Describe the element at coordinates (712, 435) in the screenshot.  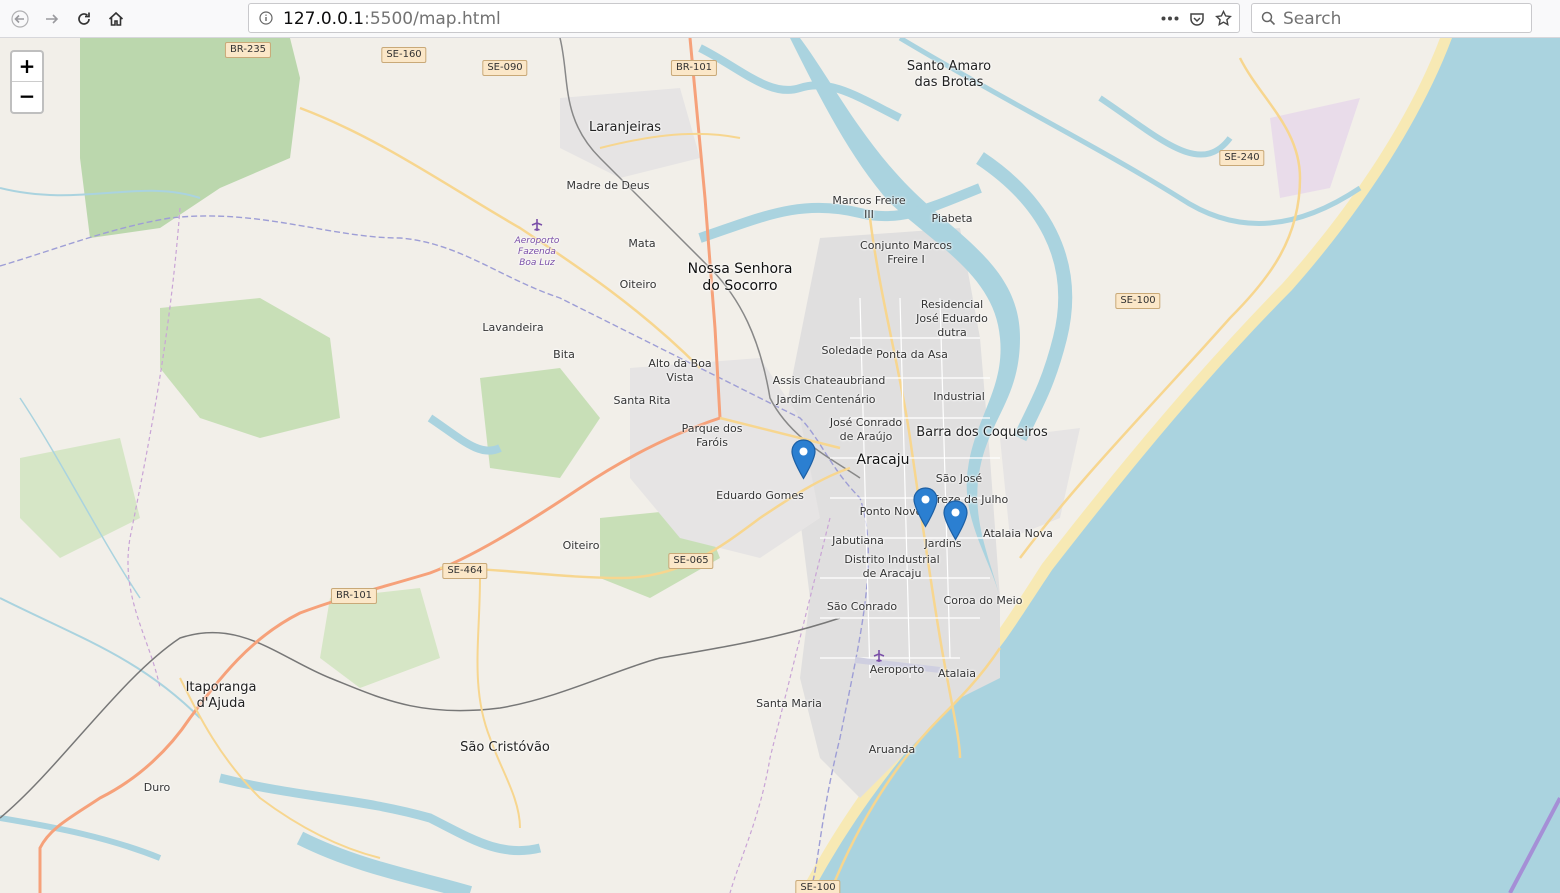
I see `place-label: Parque dos Faróis` at that location.